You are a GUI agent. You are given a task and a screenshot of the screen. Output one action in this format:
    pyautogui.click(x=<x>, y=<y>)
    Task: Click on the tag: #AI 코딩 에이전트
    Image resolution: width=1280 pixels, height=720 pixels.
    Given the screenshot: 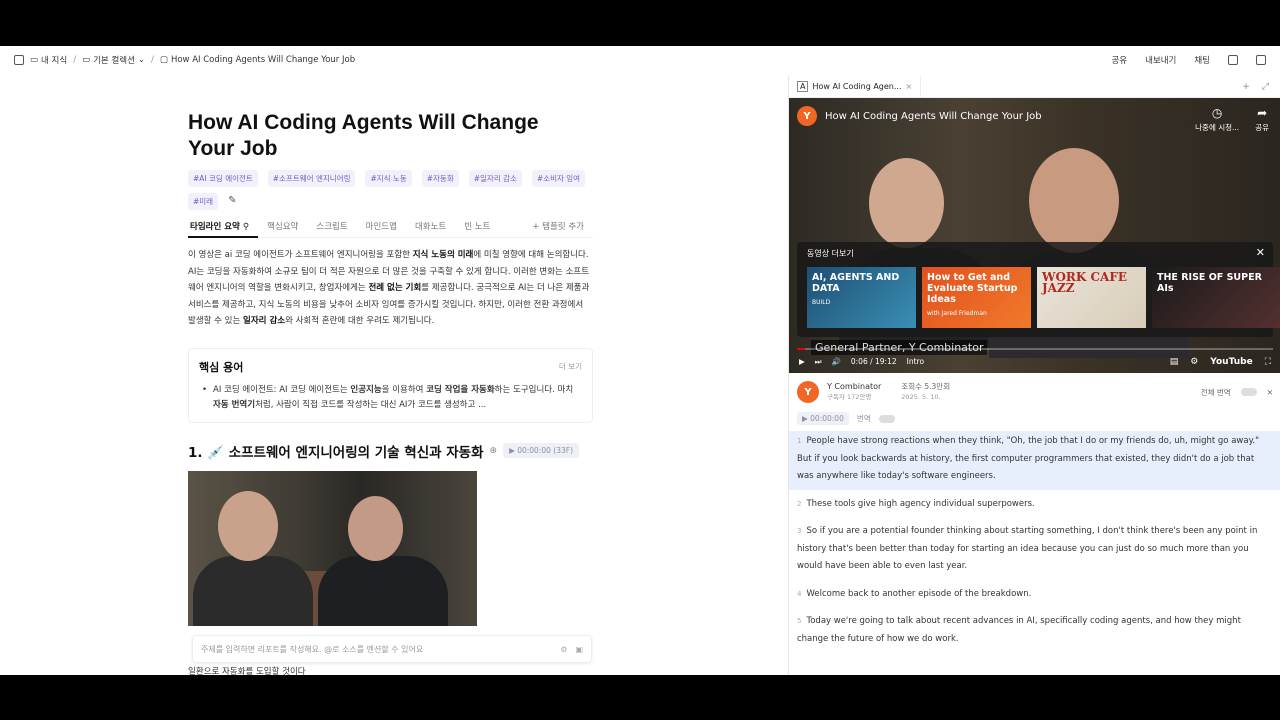 What is the action you would take?
    pyautogui.click(x=223, y=178)
    